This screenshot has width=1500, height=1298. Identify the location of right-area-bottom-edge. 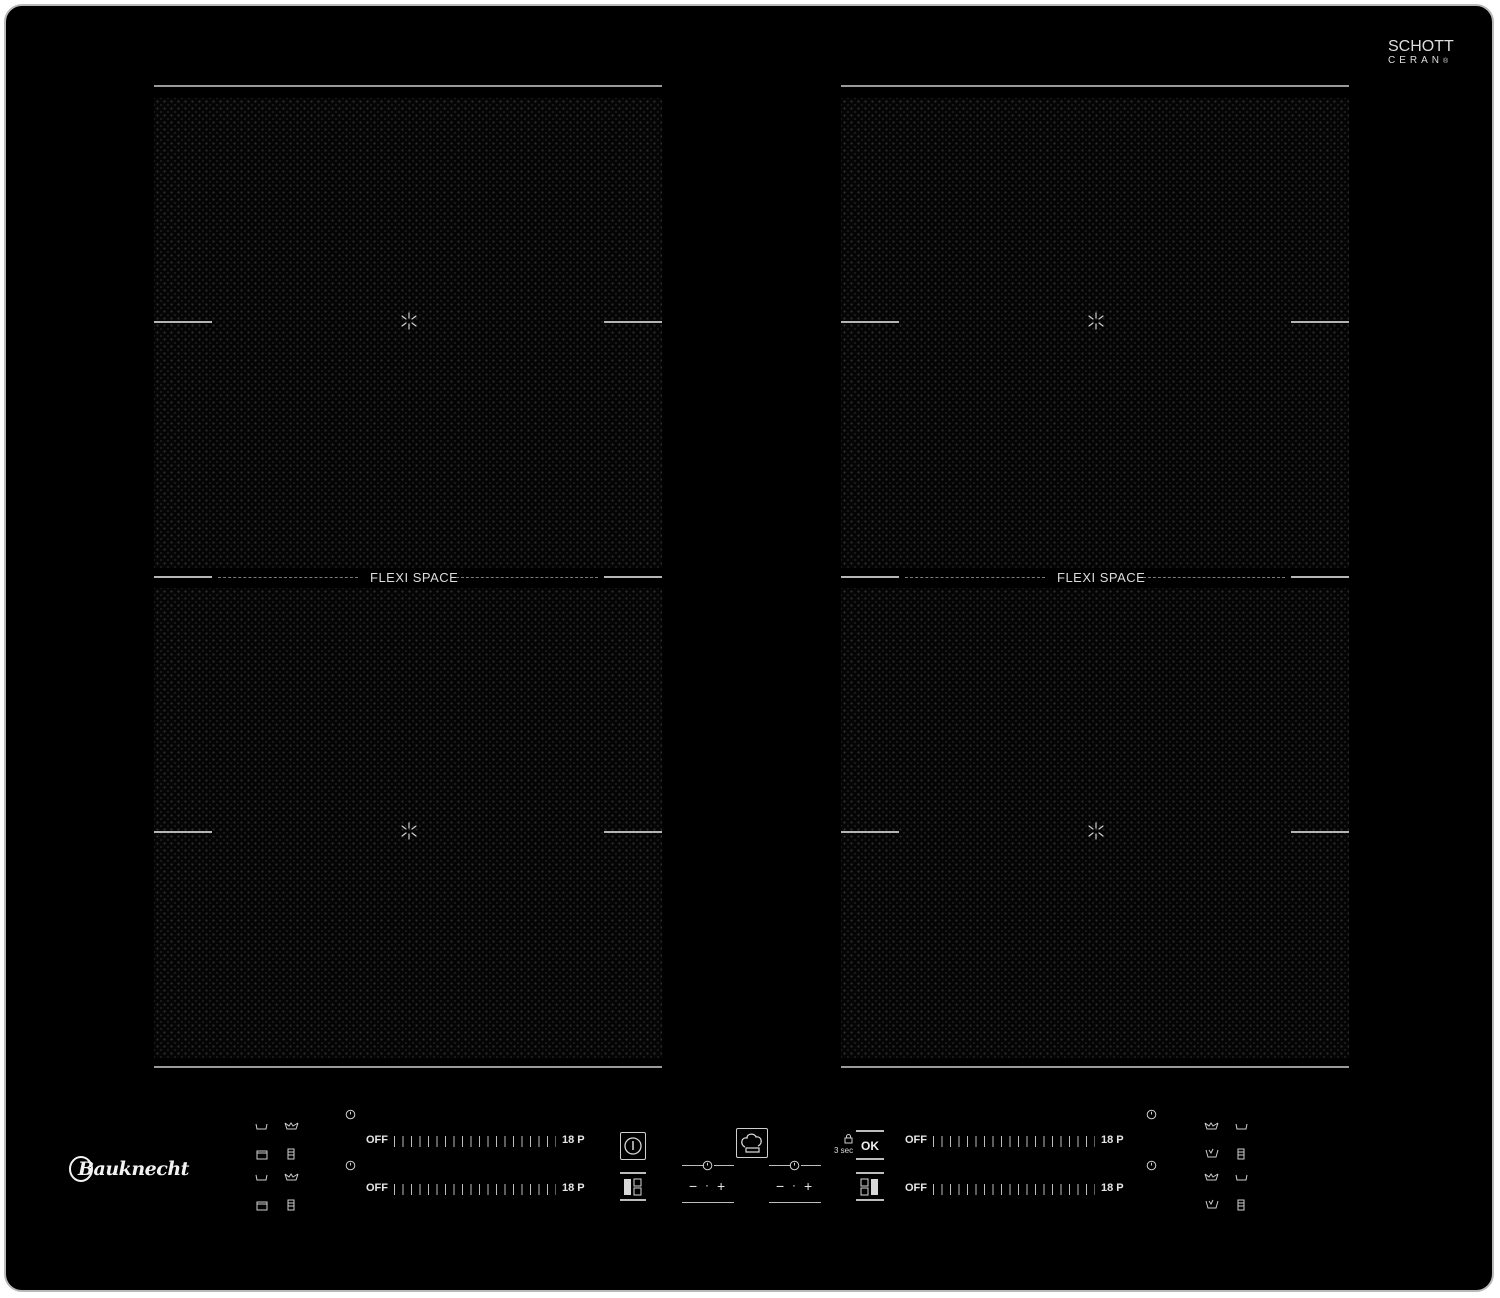
(1095, 1067).